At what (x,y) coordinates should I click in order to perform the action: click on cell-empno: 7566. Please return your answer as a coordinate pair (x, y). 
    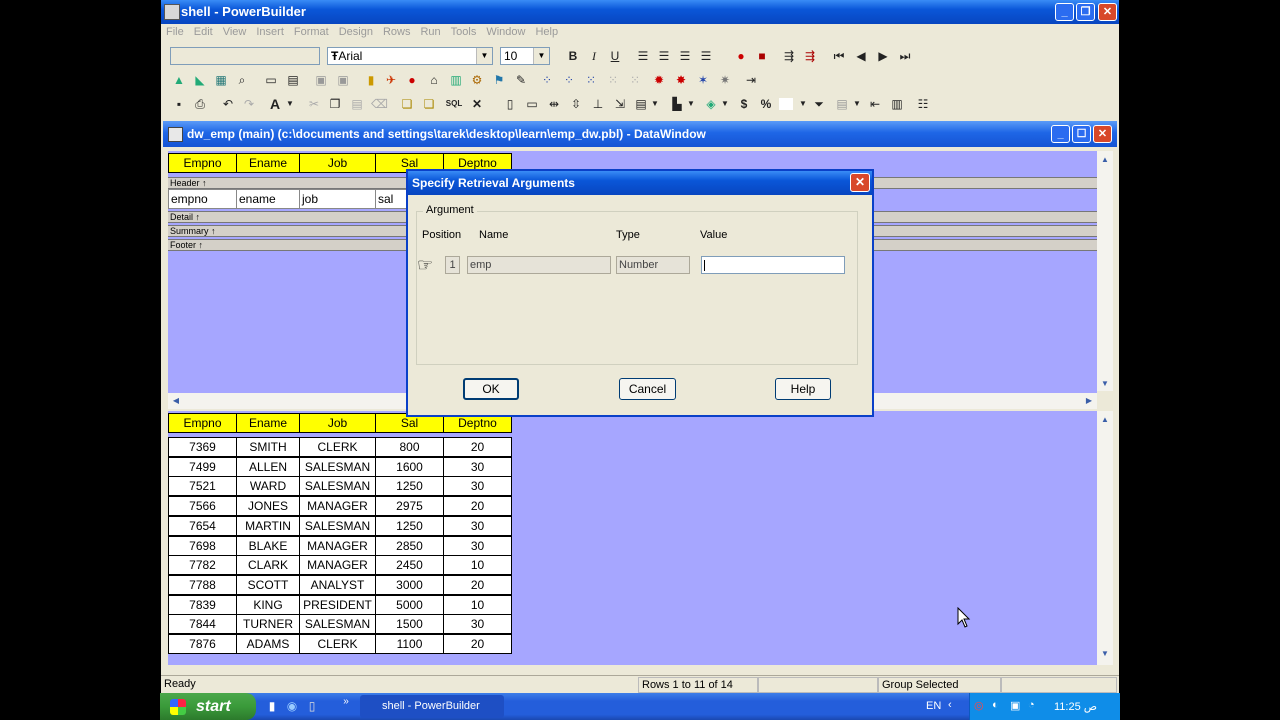
    Looking at the image, I should click on (202, 506).